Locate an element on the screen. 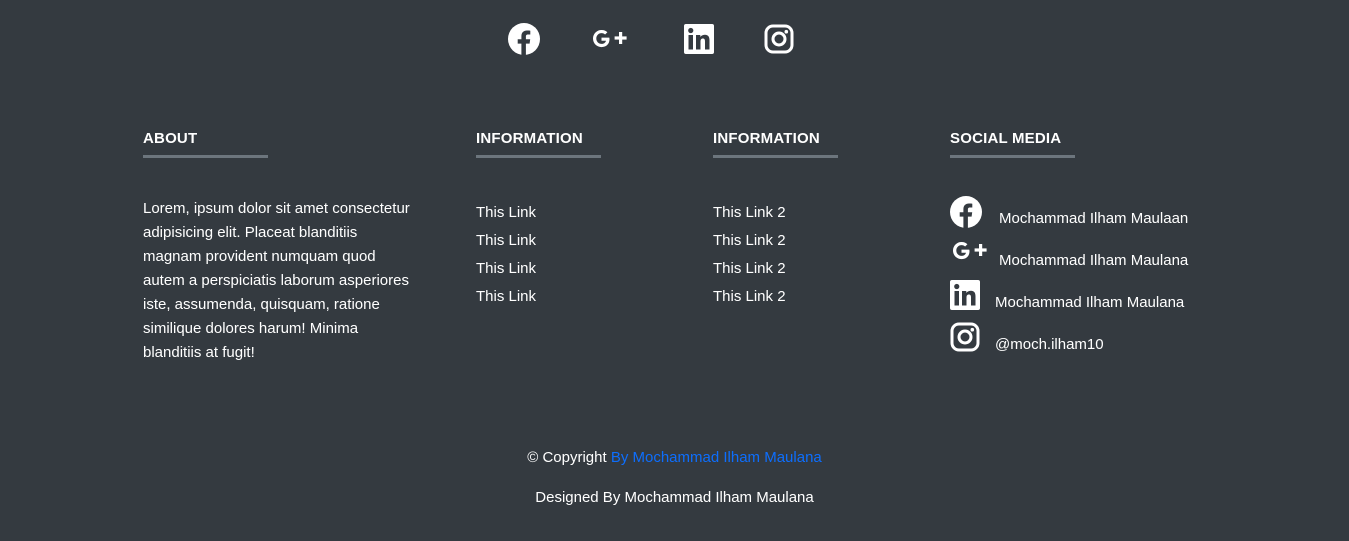 The height and width of the screenshot is (541, 1349). copyright-text: © Copyright is located at coordinates (567, 457).